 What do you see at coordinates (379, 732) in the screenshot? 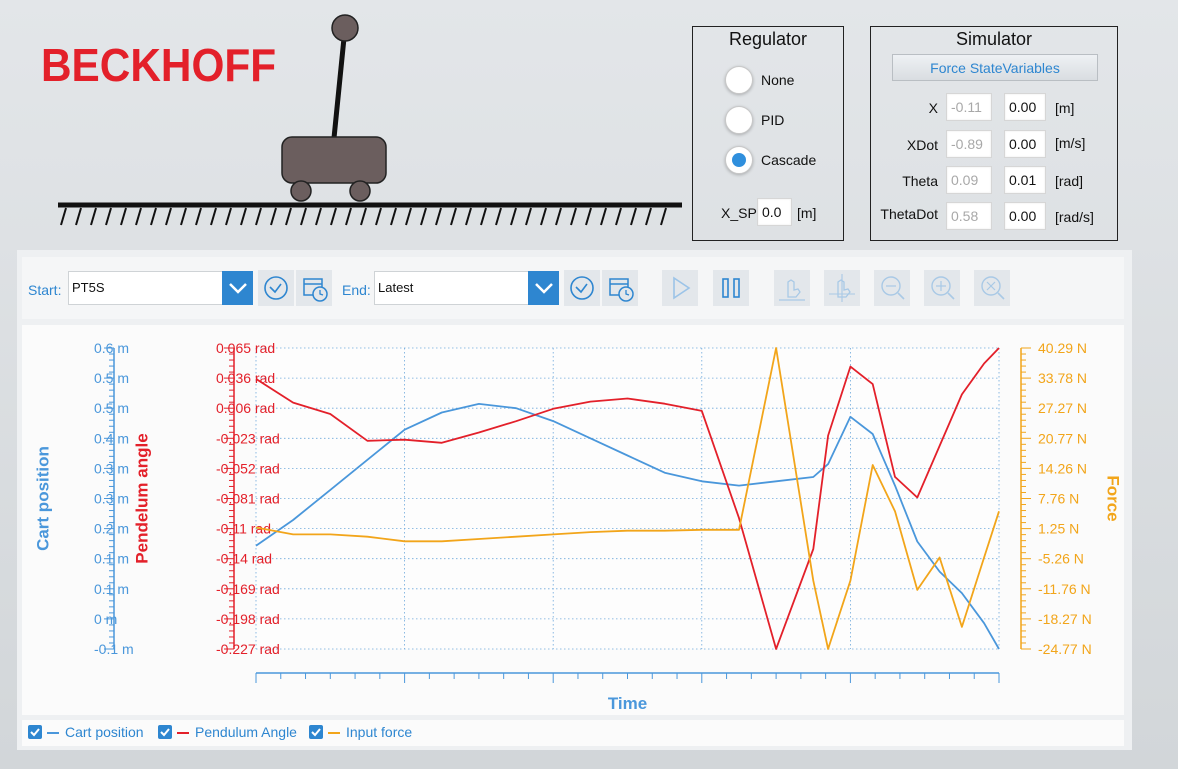
I see `legend-label-input-force: Input force` at bounding box center [379, 732].